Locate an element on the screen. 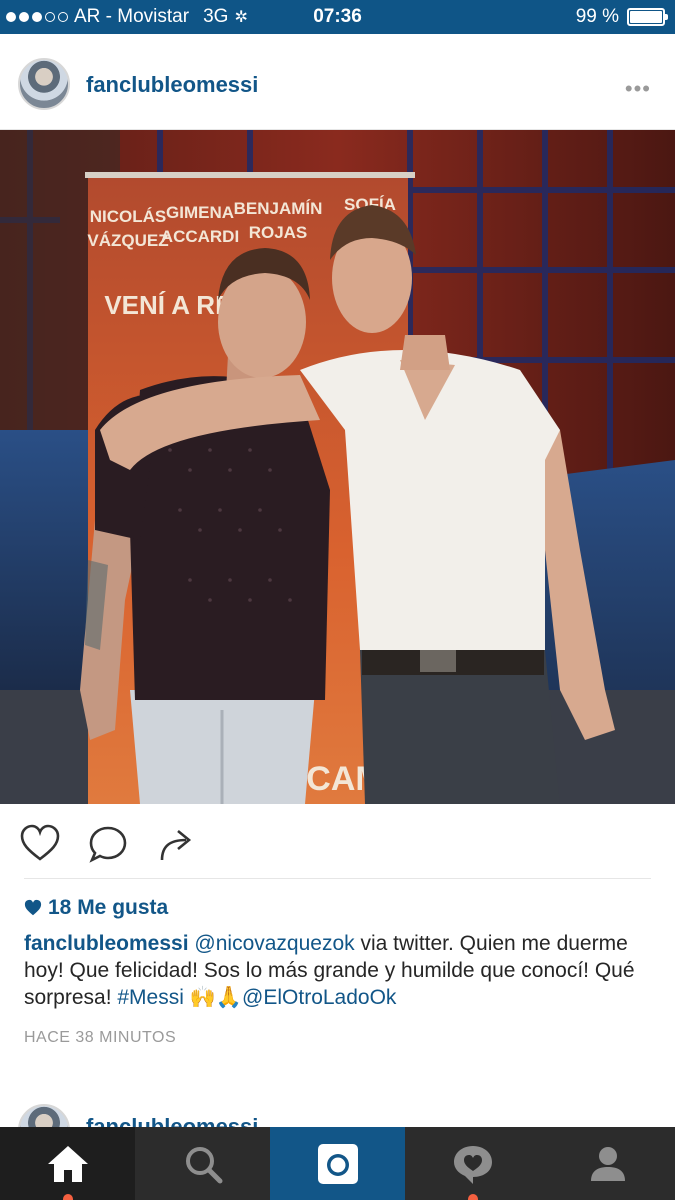 The width and height of the screenshot is (675, 1200). banner-name-1: NICOLÁS is located at coordinates (128, 216).